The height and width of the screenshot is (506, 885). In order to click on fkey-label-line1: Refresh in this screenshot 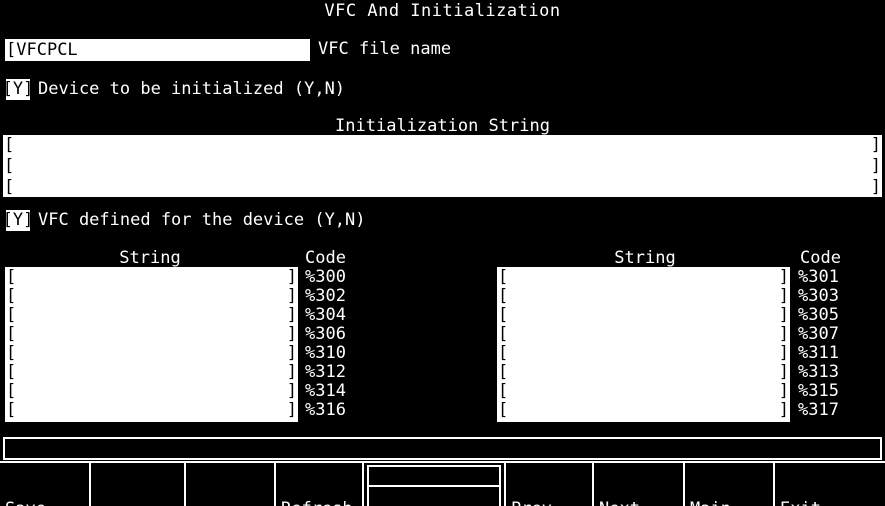, I will do `click(321, 502)`.